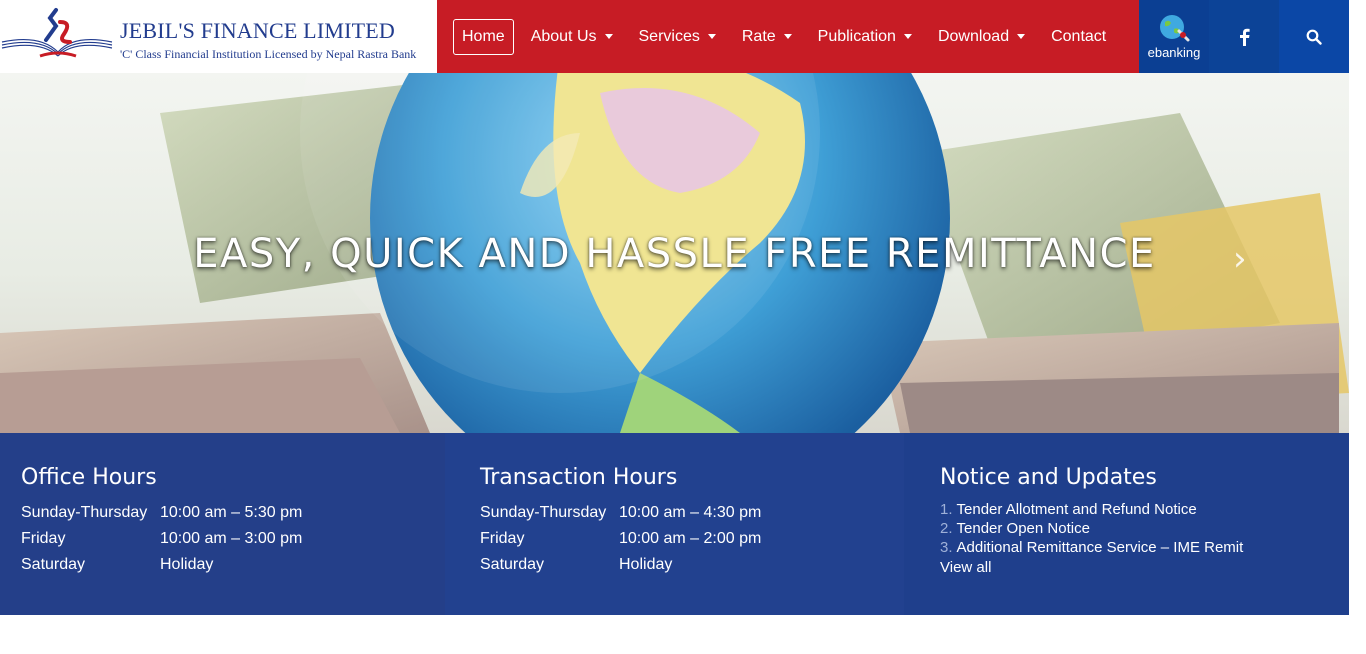  What do you see at coordinates (1240, 259) in the screenshot?
I see `slider-next-arrow: ›` at bounding box center [1240, 259].